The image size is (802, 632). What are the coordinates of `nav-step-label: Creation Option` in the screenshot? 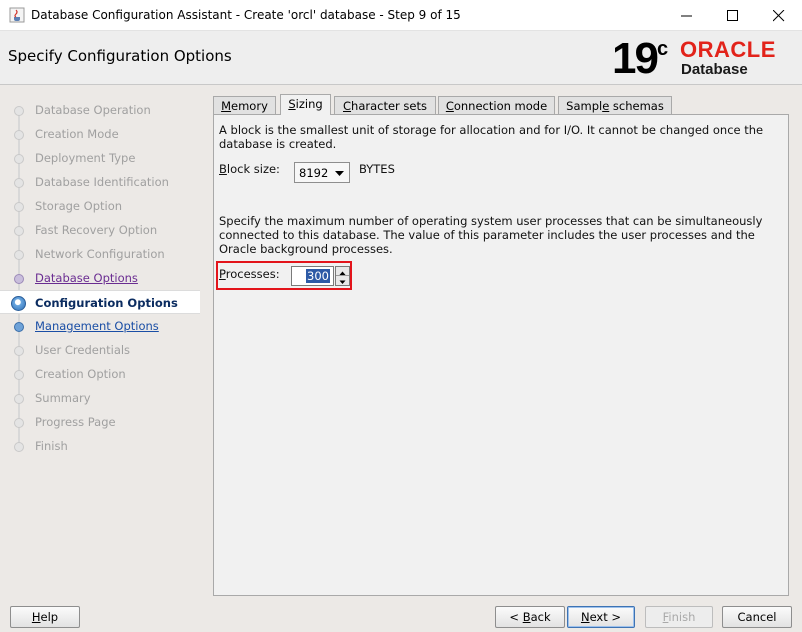 It's located at (80, 374).